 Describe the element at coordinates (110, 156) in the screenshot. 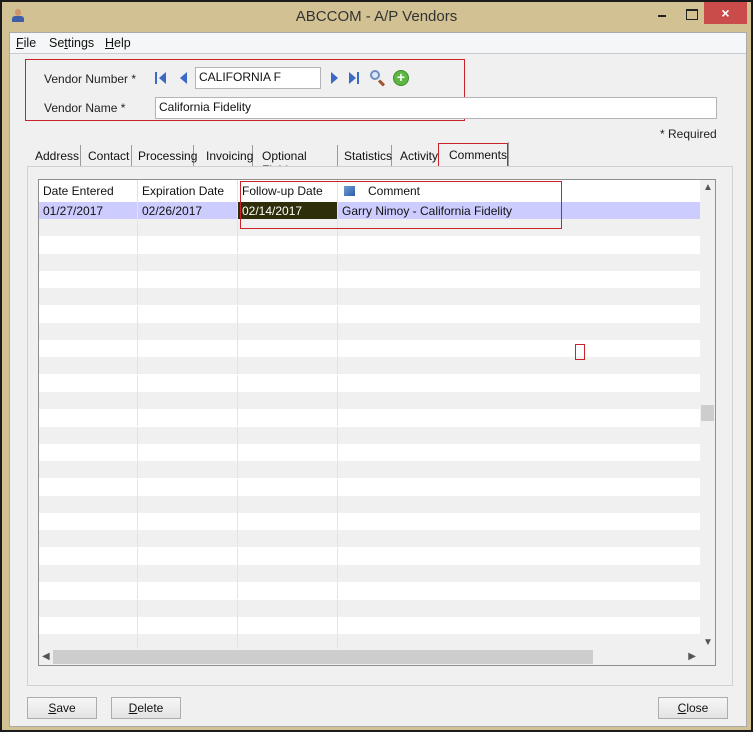

I see `tab-contact: Contact` at that location.